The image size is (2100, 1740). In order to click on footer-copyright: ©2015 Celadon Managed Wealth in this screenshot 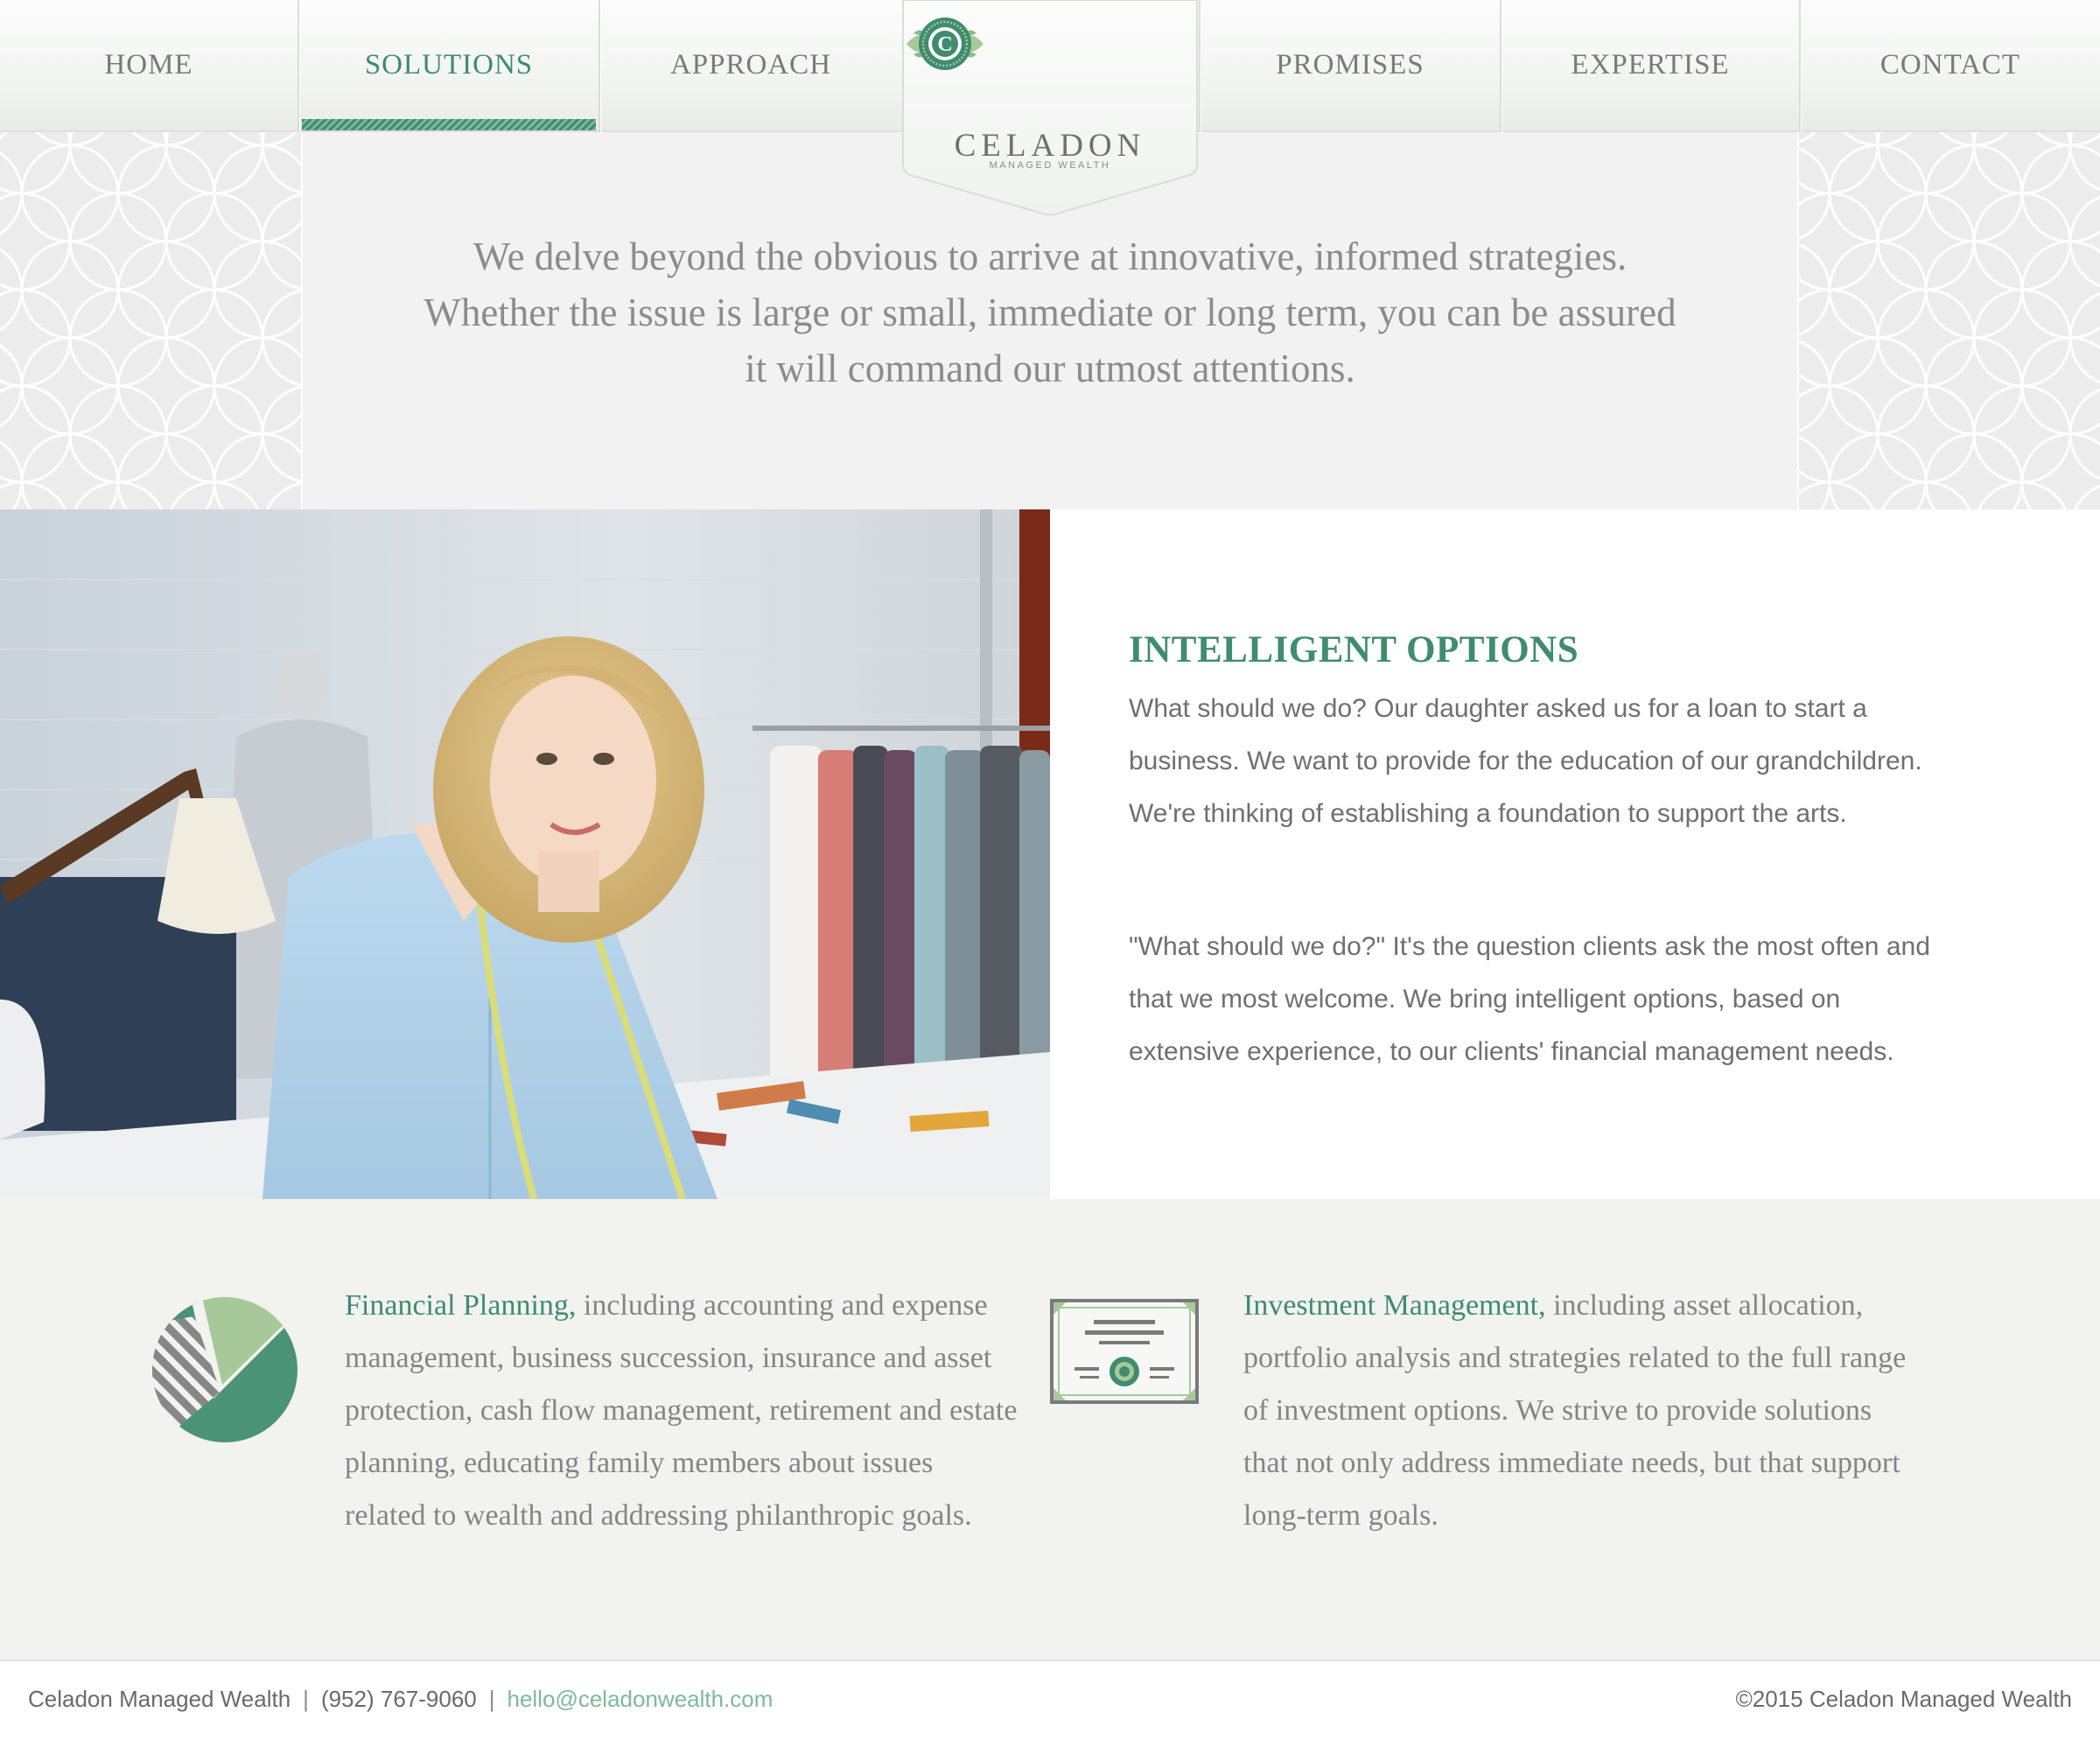, I will do `click(1903, 1699)`.